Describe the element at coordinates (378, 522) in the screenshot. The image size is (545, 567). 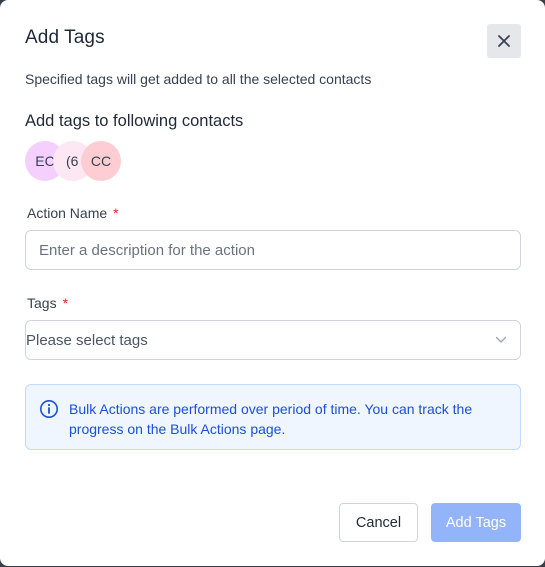
I see `cancel-button: Cancel` at that location.